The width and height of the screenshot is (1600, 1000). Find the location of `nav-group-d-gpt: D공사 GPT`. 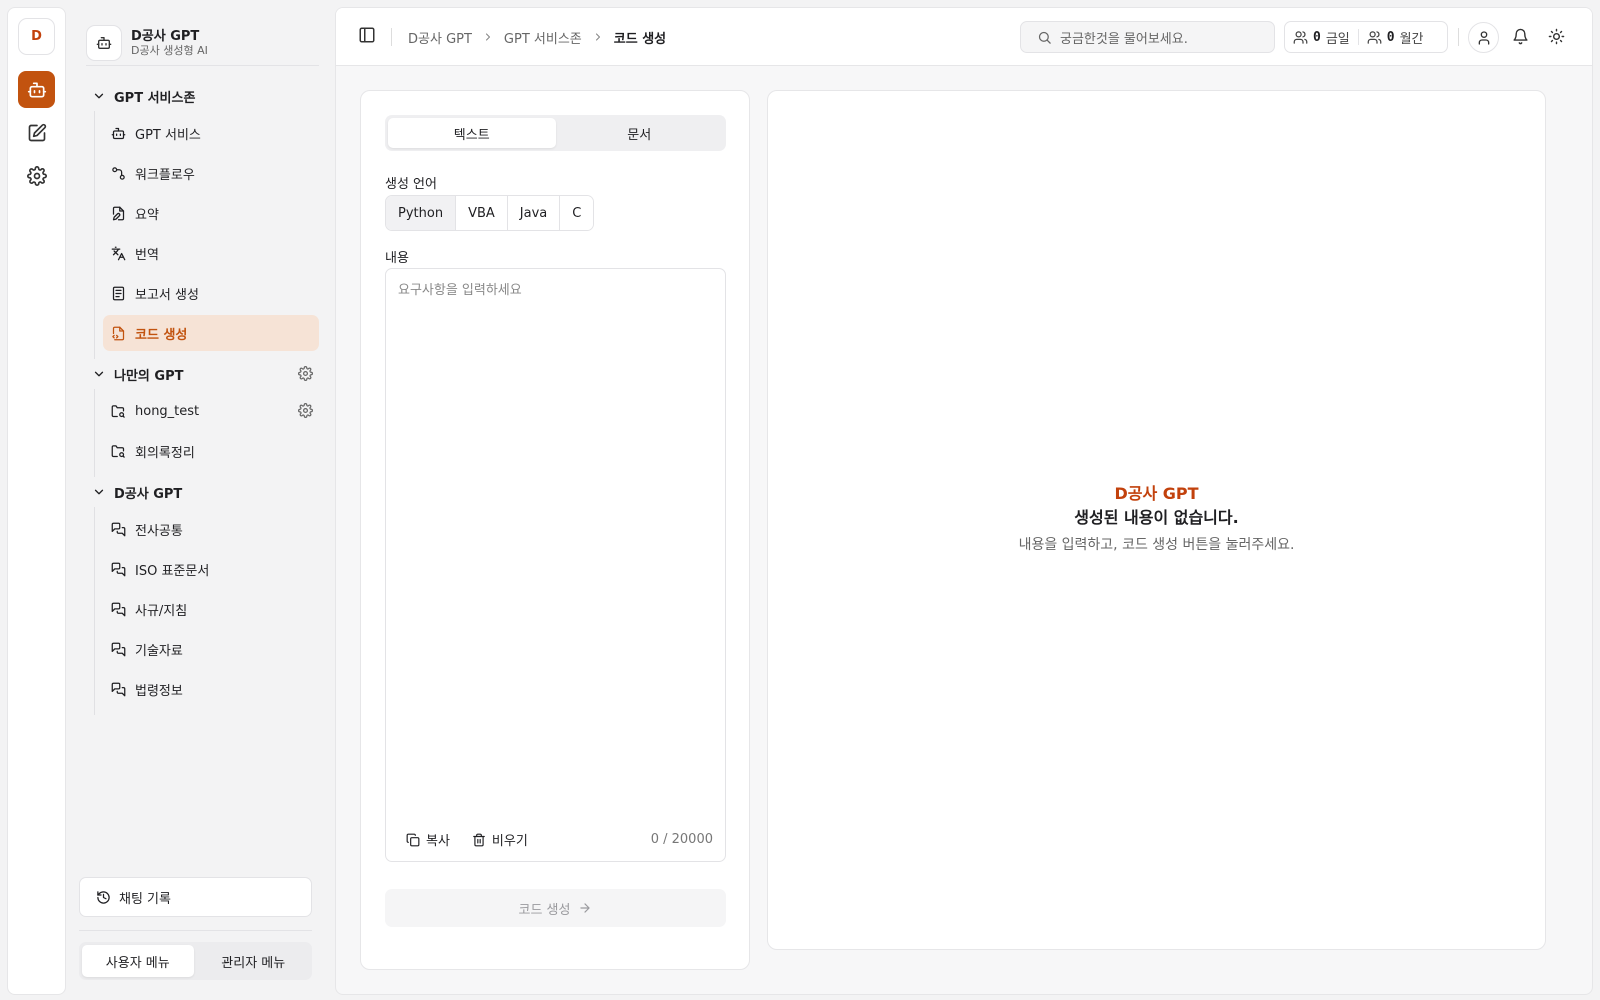

nav-group-d-gpt: D공사 GPT is located at coordinates (202, 492).